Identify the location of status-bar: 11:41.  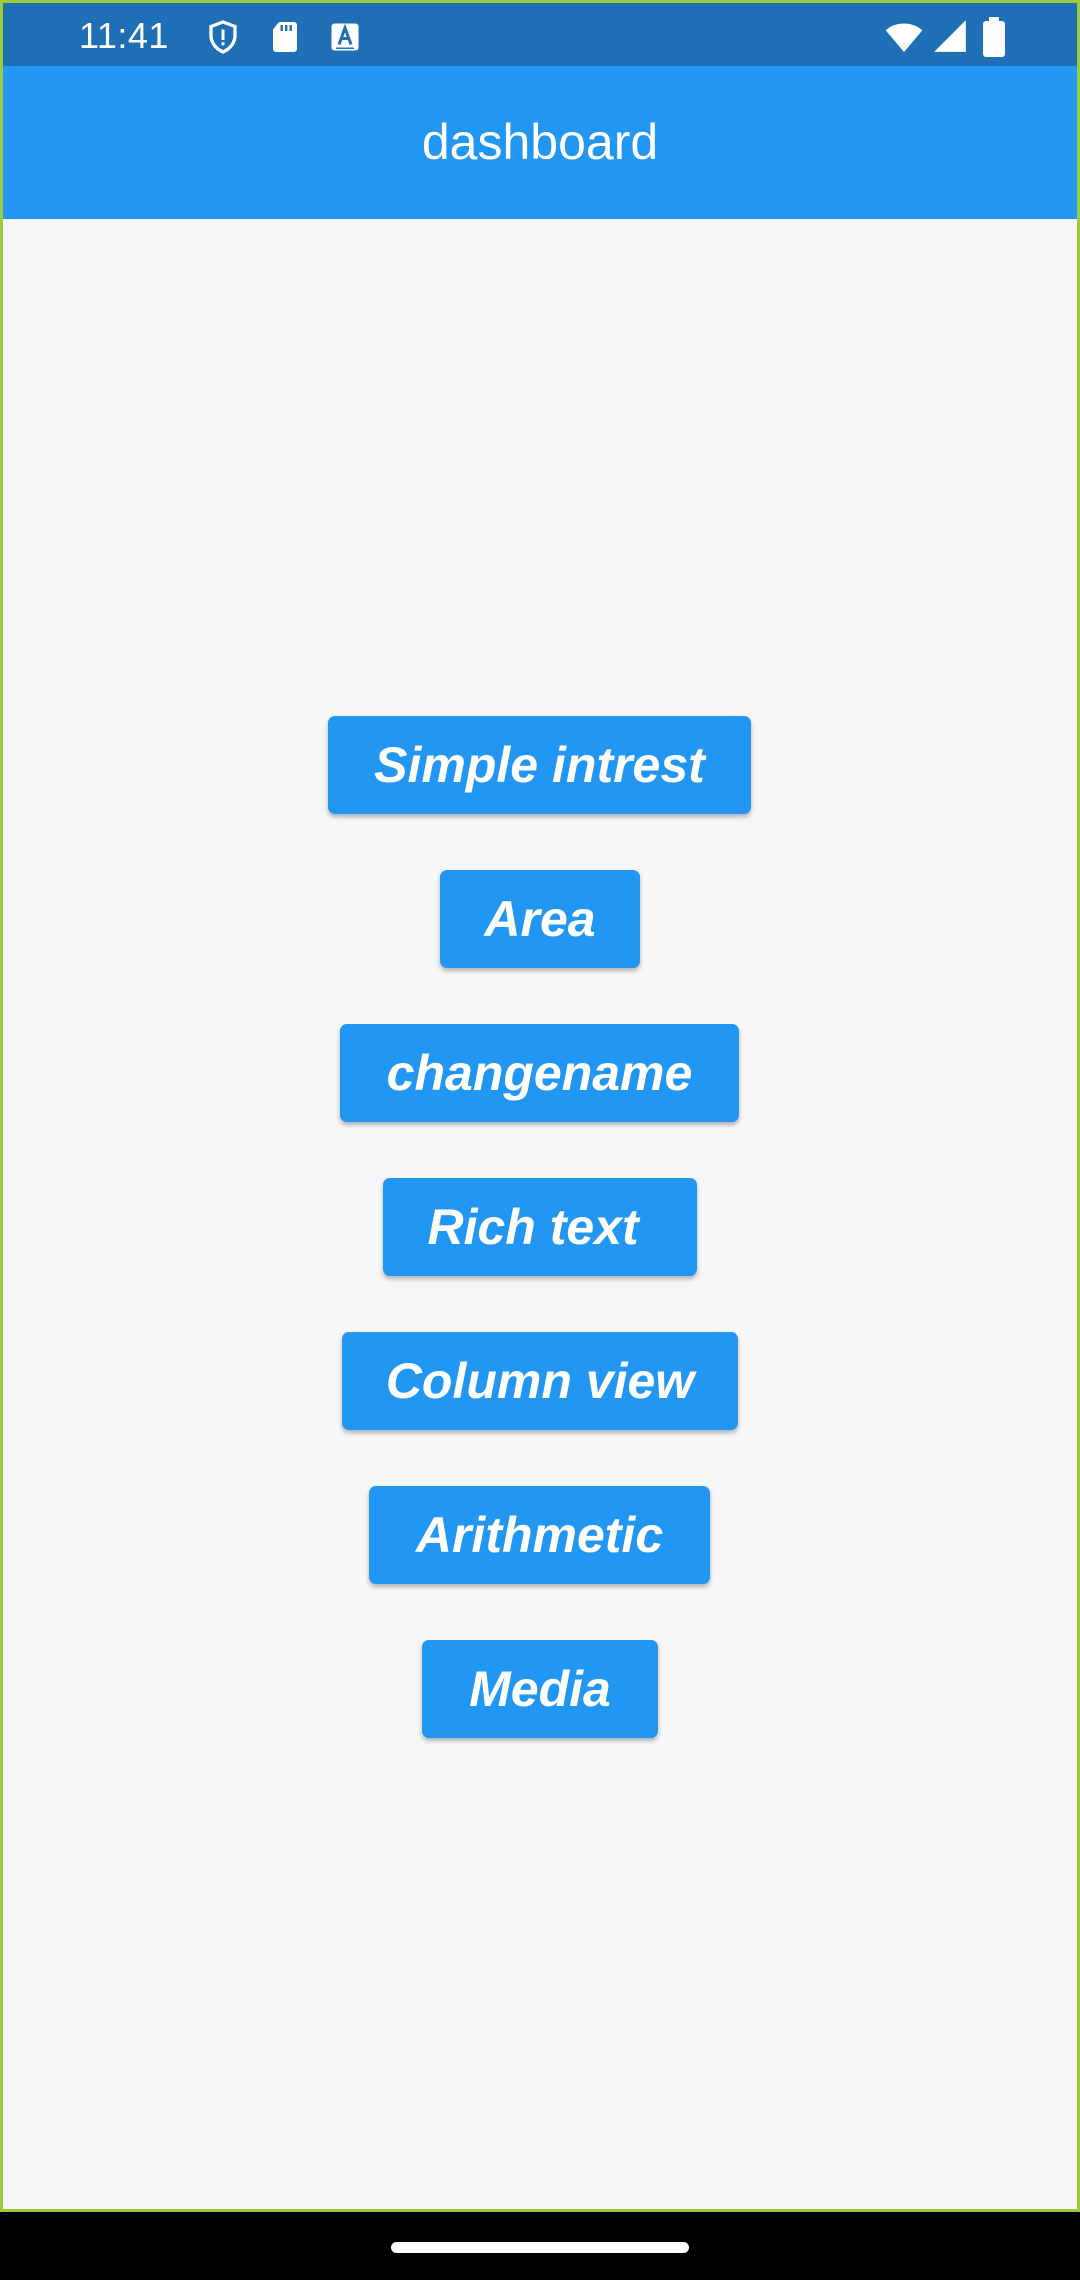
(540, 33).